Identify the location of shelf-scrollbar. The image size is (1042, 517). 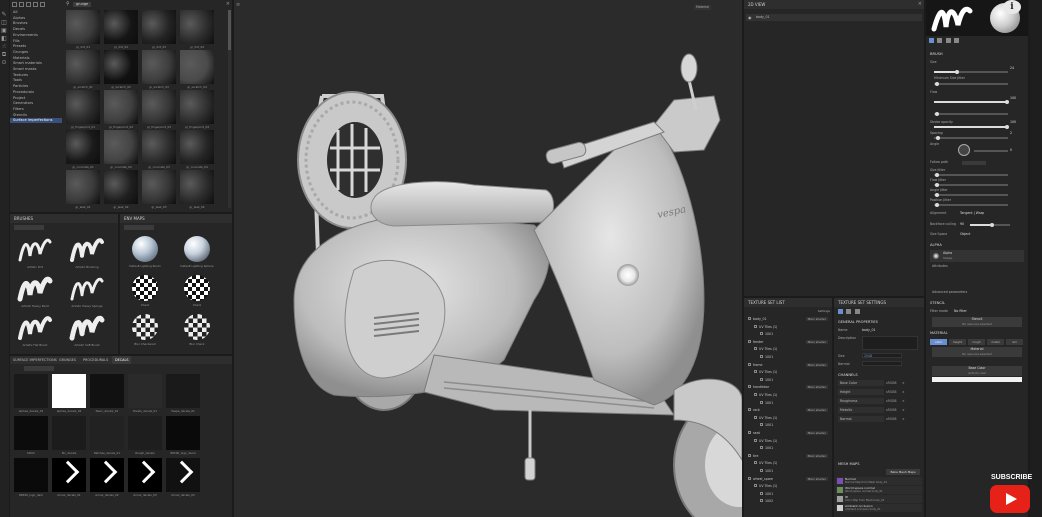
(229, 109).